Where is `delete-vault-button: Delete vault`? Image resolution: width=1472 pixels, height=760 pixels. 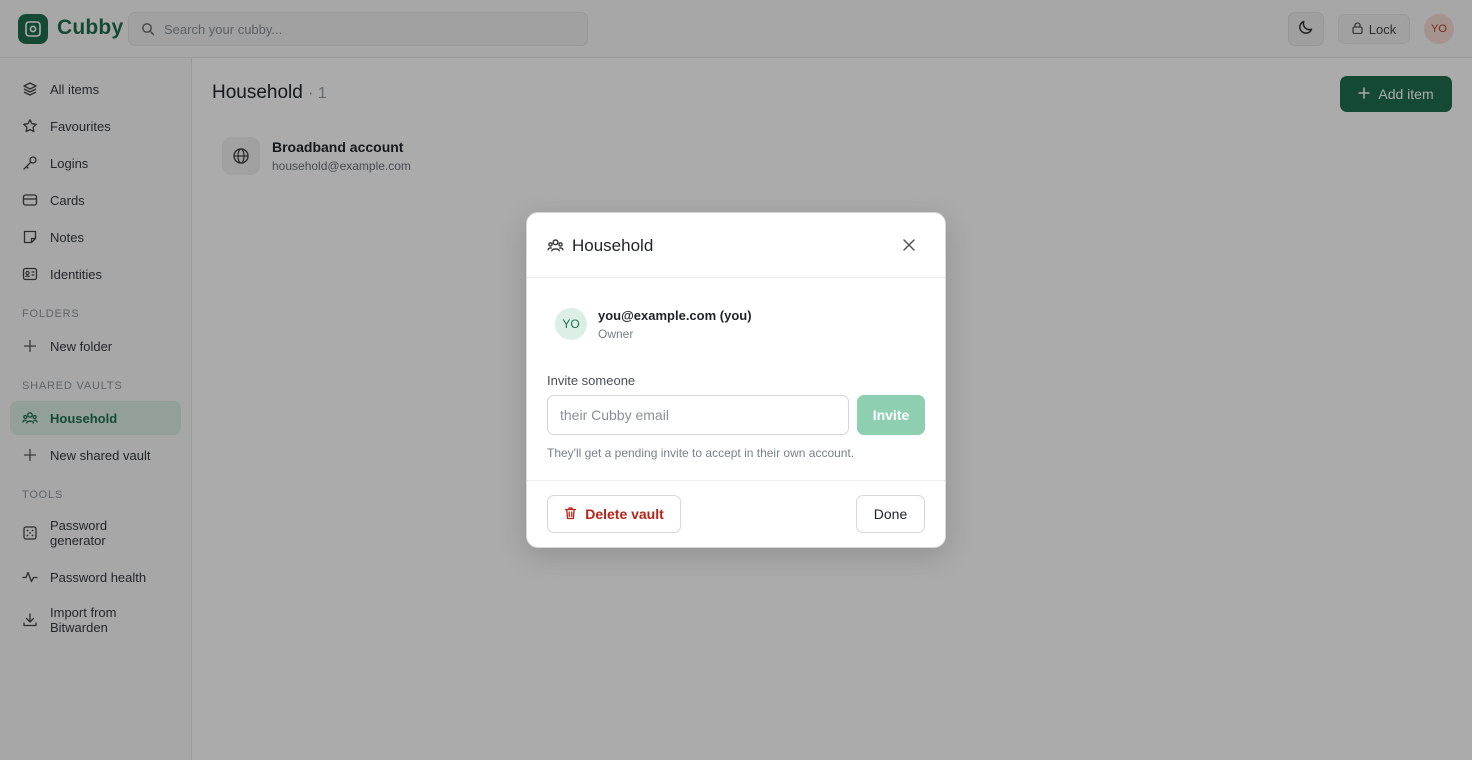 delete-vault-button: Delete vault is located at coordinates (614, 514).